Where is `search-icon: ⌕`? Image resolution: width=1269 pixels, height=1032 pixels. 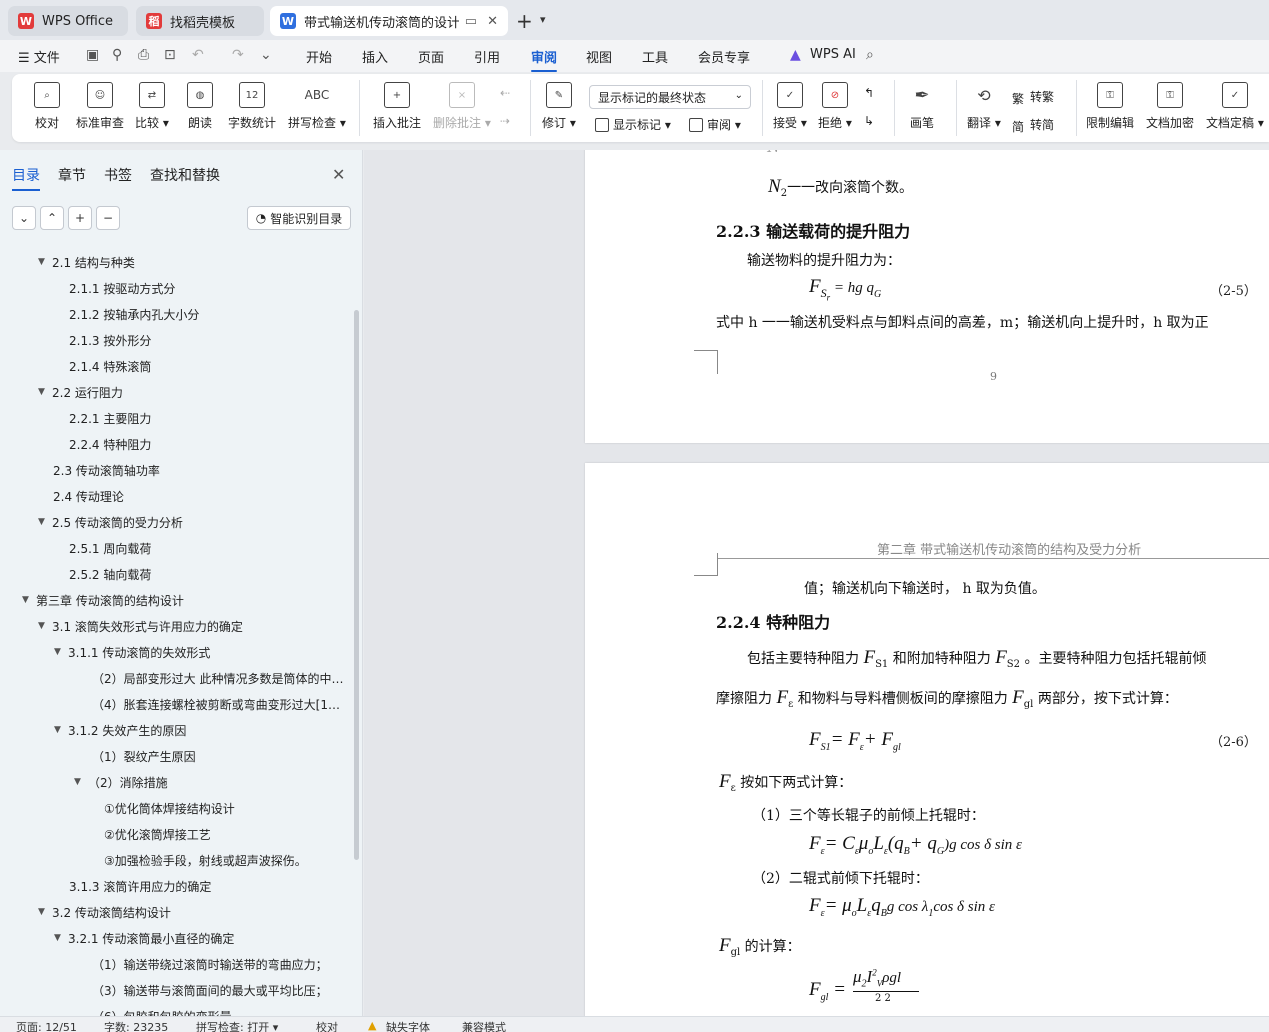
search-icon: ⌕ is located at coordinates (870, 55).